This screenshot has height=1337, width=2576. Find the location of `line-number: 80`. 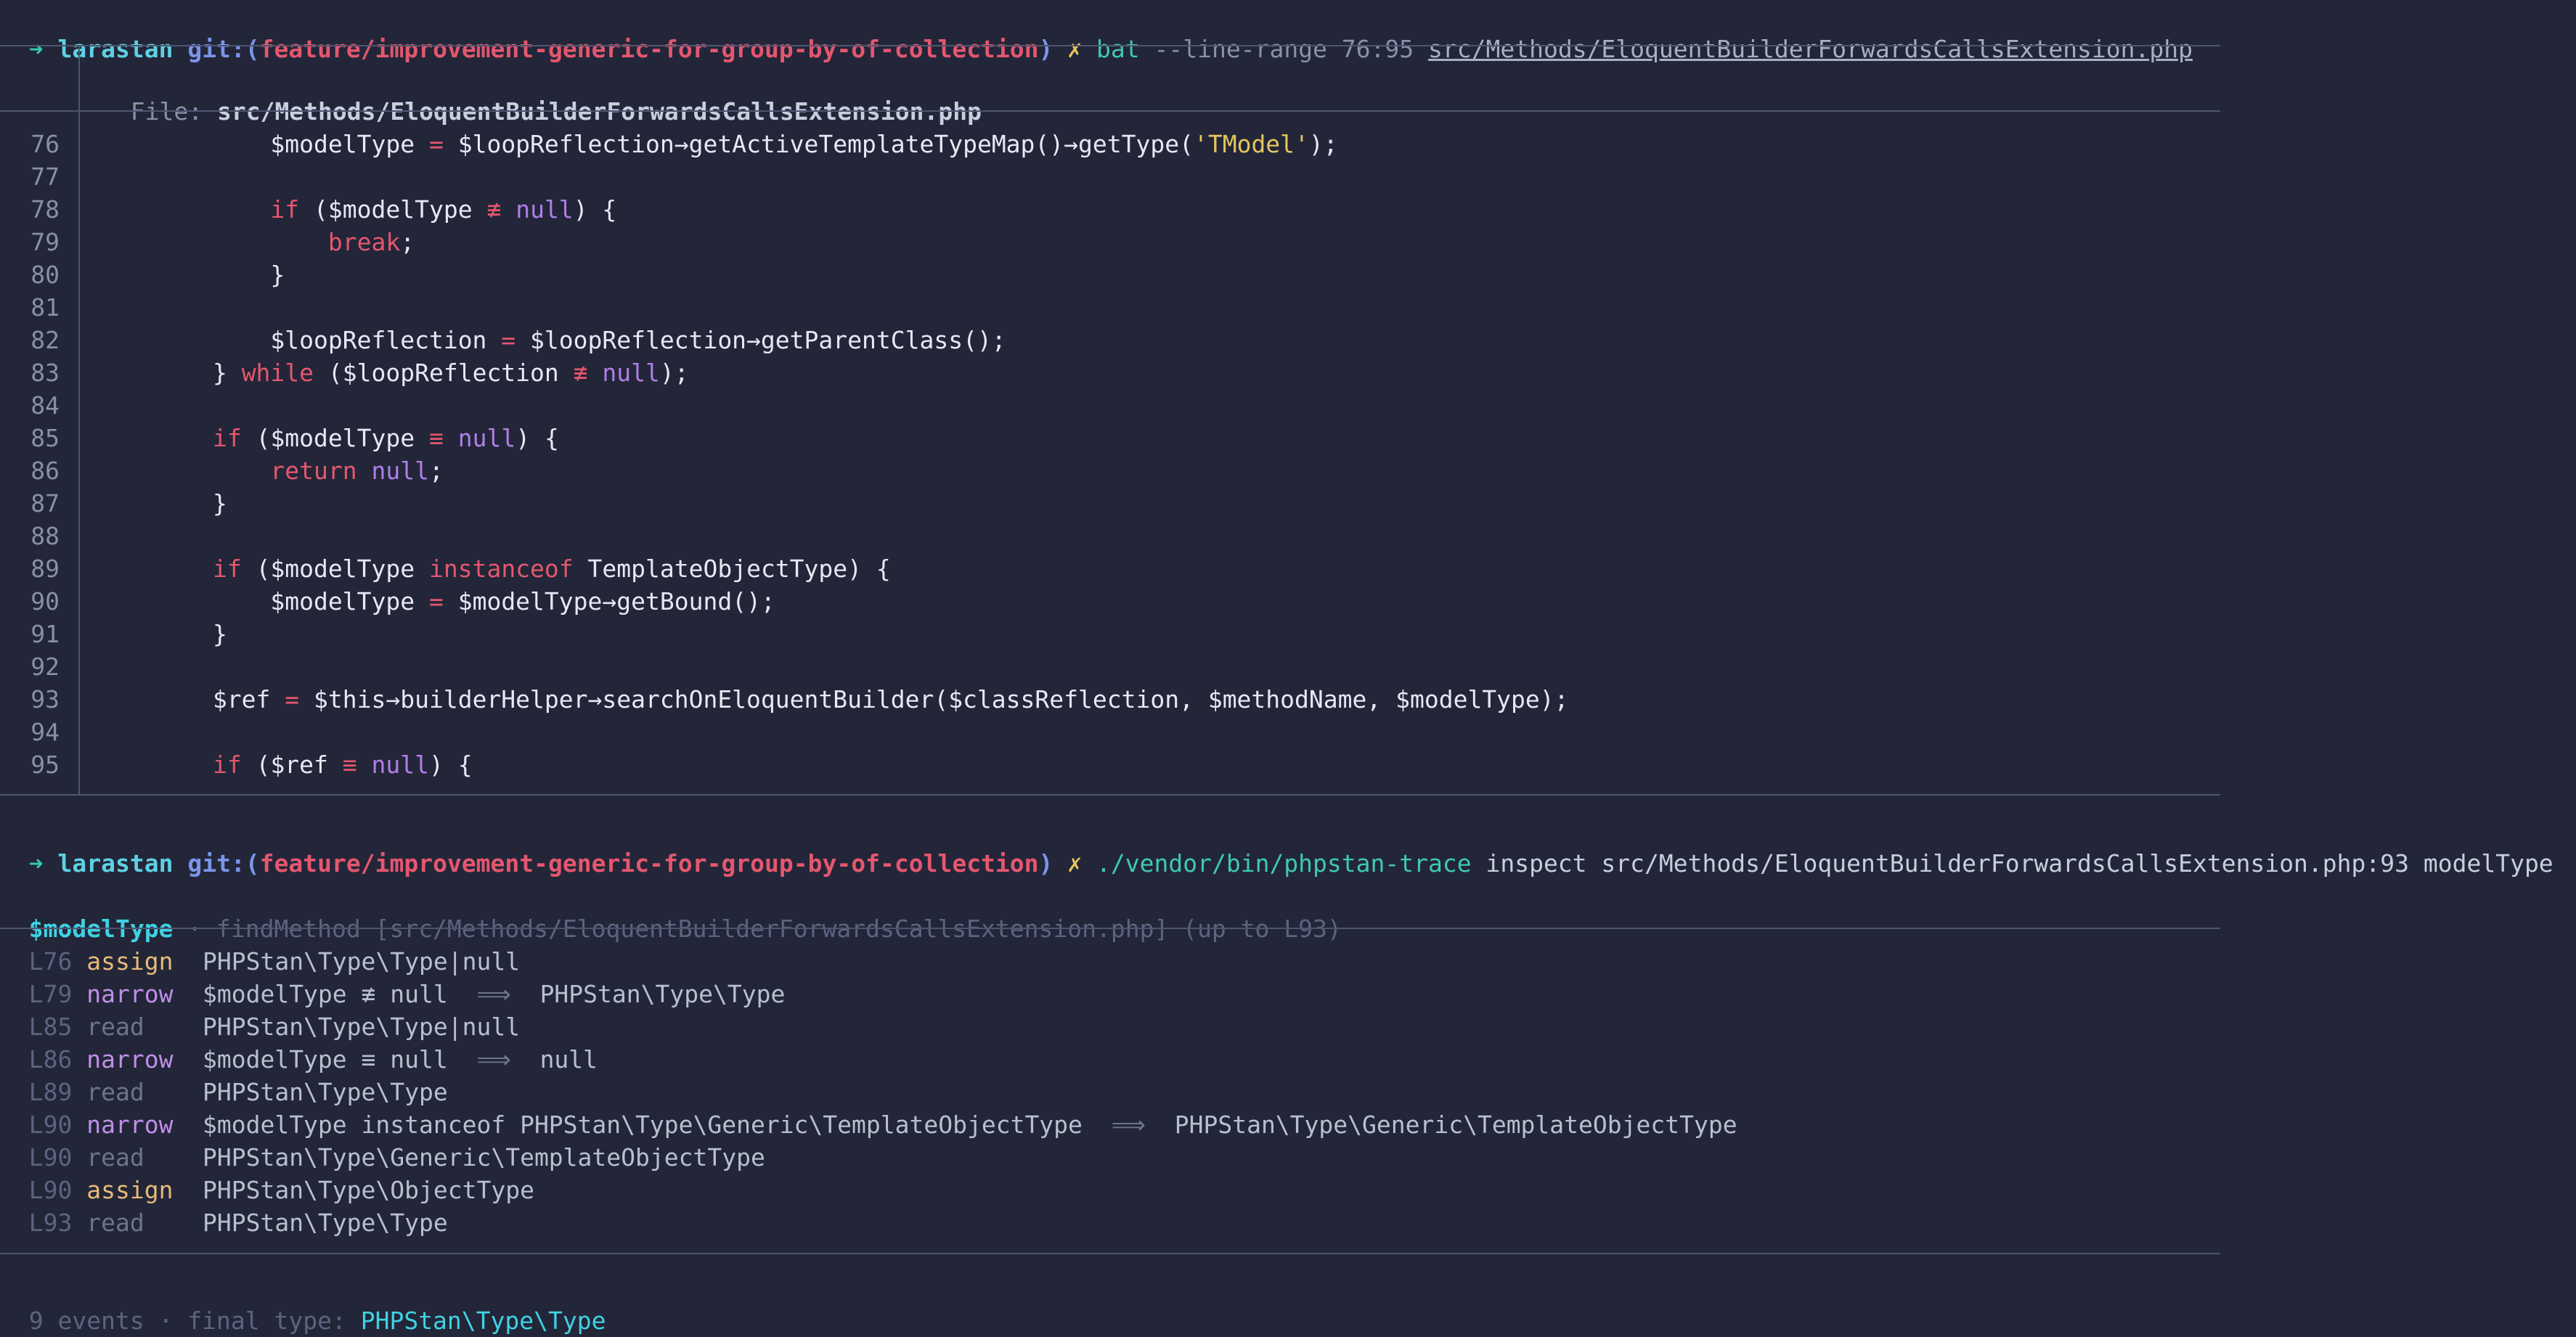

line-number: 80 is located at coordinates (45, 275).